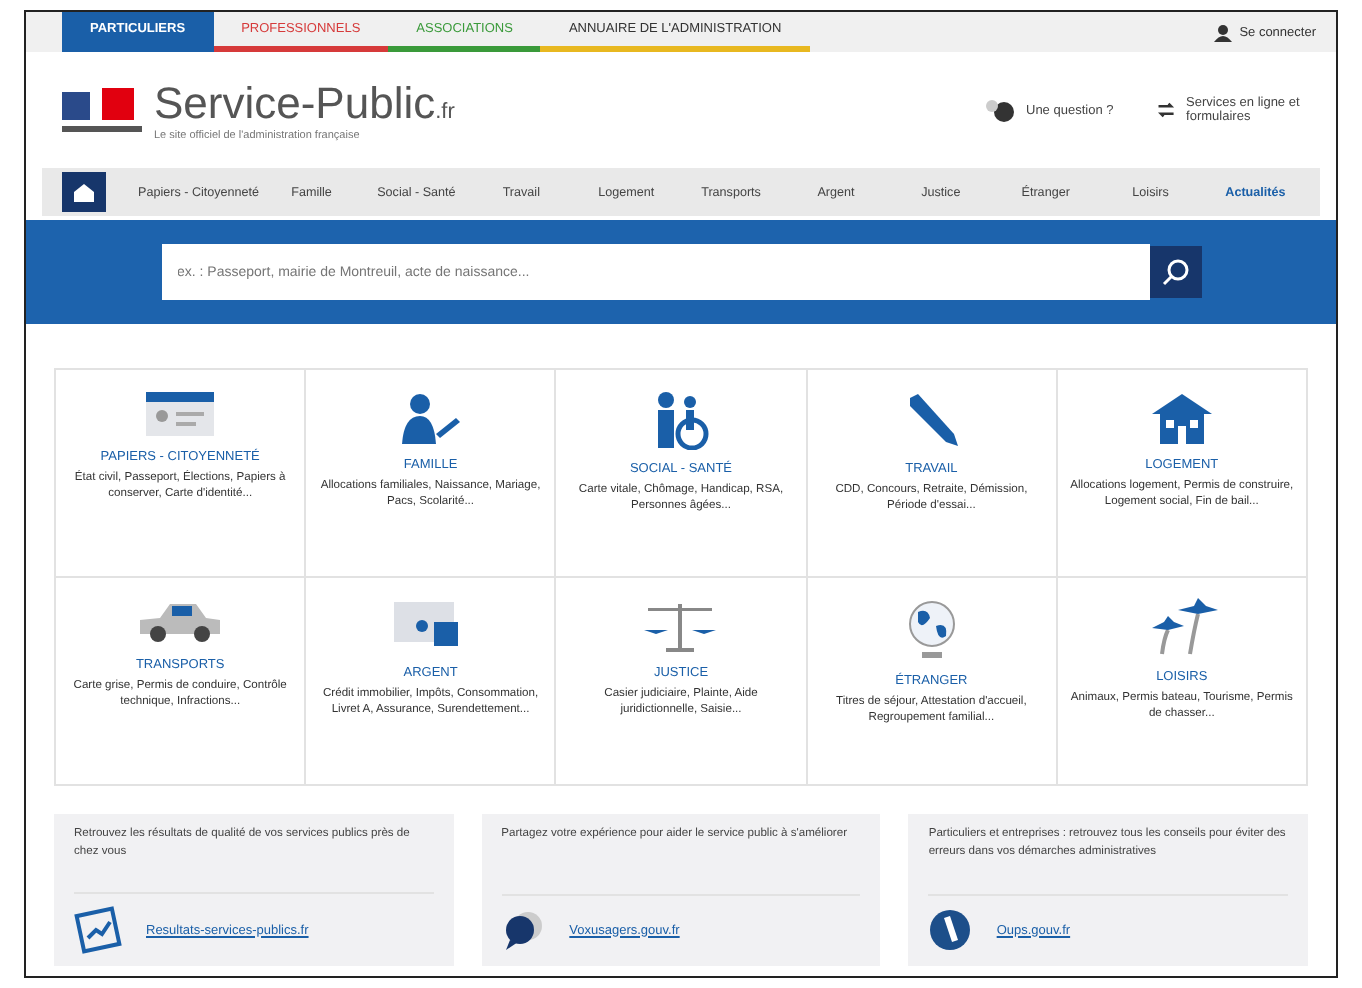 The width and height of the screenshot is (1362, 988). What do you see at coordinates (180, 414) in the screenshot?
I see `id-card-icon` at bounding box center [180, 414].